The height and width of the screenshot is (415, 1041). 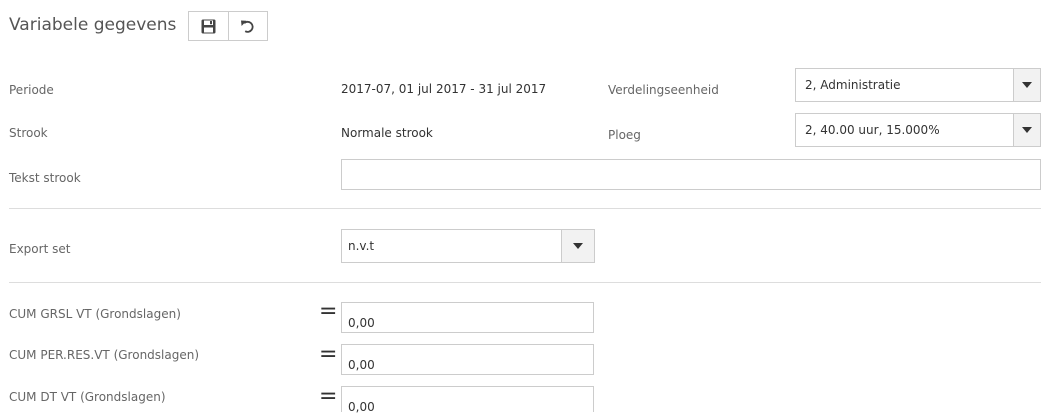 I want to click on page-title: Variabele gegevens, so click(x=93, y=25).